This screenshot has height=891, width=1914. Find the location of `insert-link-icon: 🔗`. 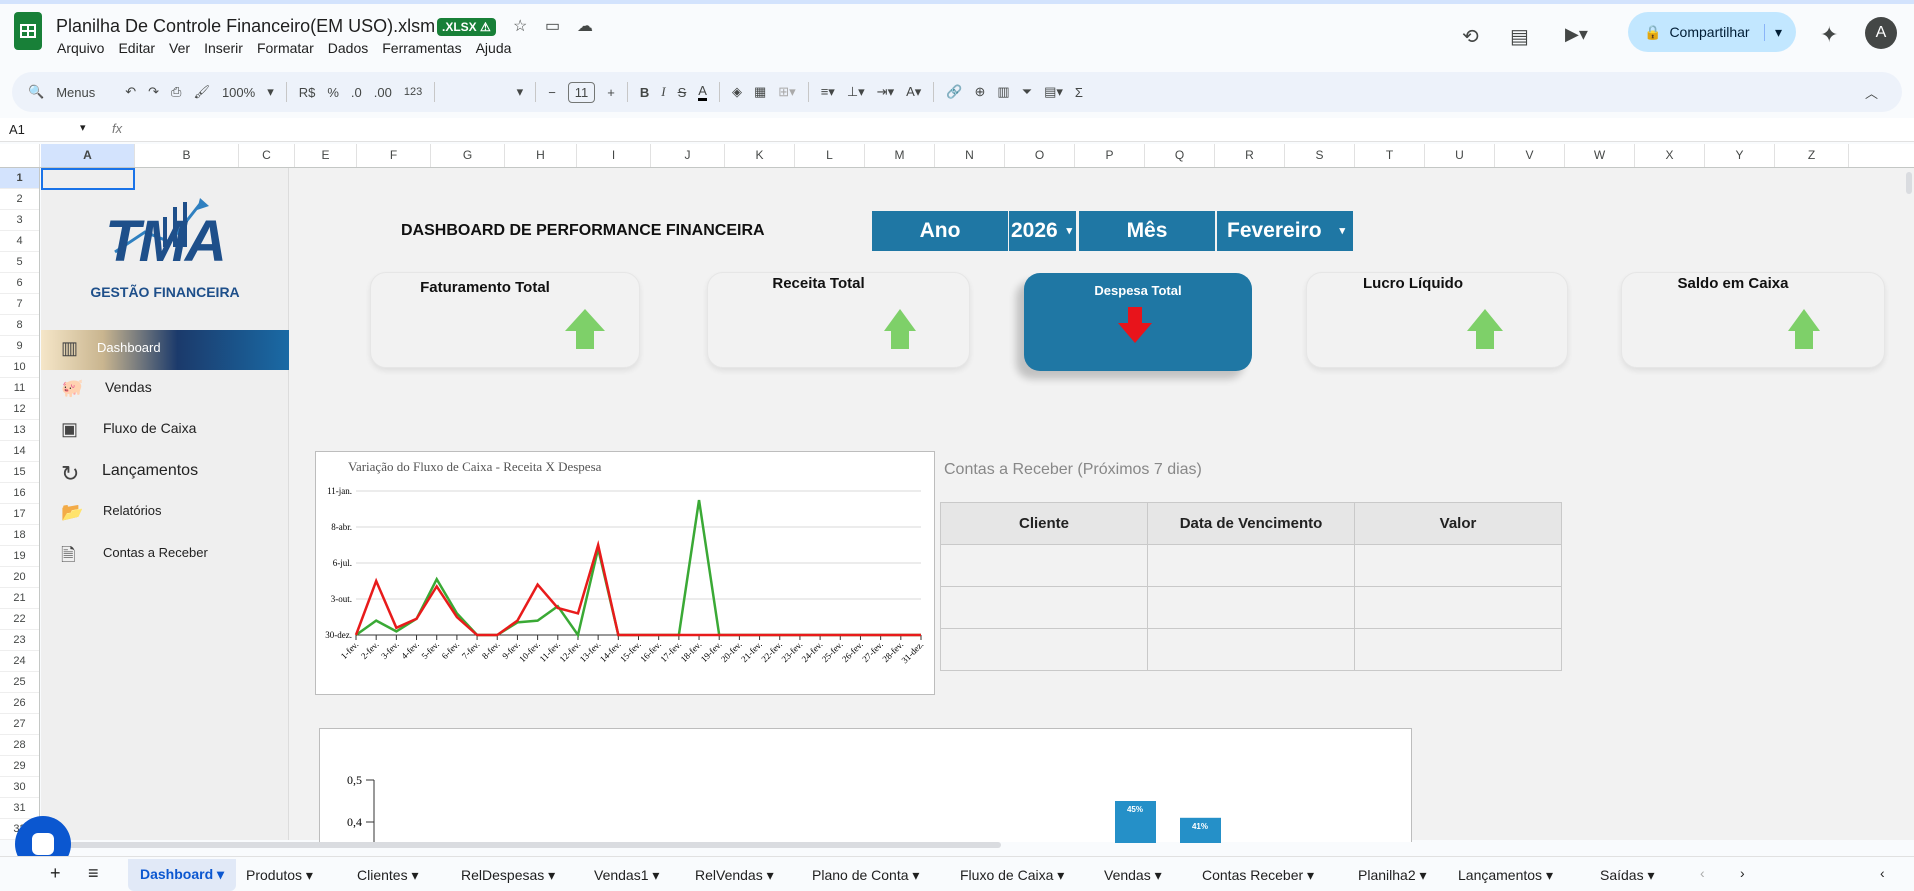

insert-link-icon: 🔗 is located at coordinates (954, 92).